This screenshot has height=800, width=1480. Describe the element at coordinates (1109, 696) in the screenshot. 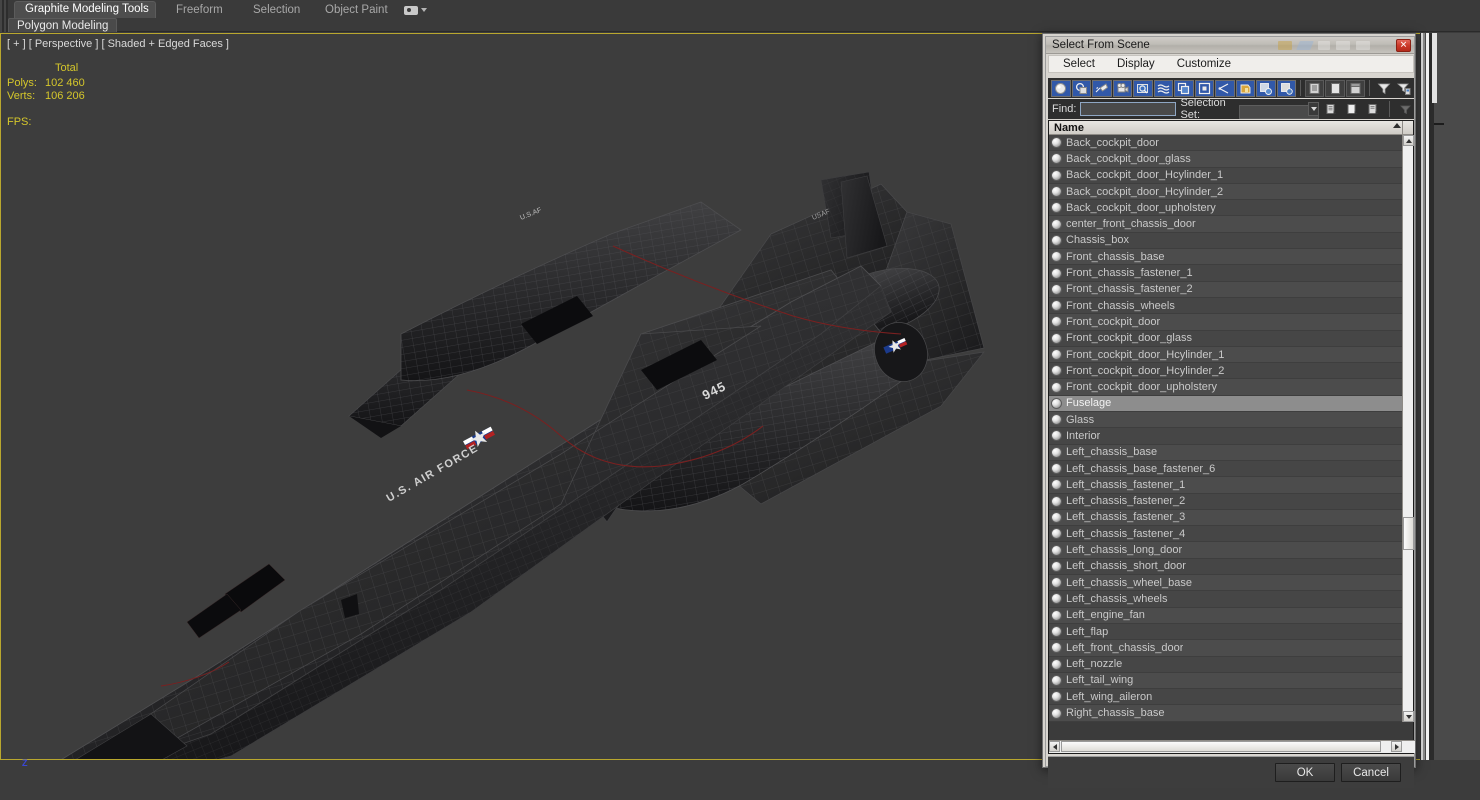

I see `list-item-label: Left_wing_aileron` at that location.